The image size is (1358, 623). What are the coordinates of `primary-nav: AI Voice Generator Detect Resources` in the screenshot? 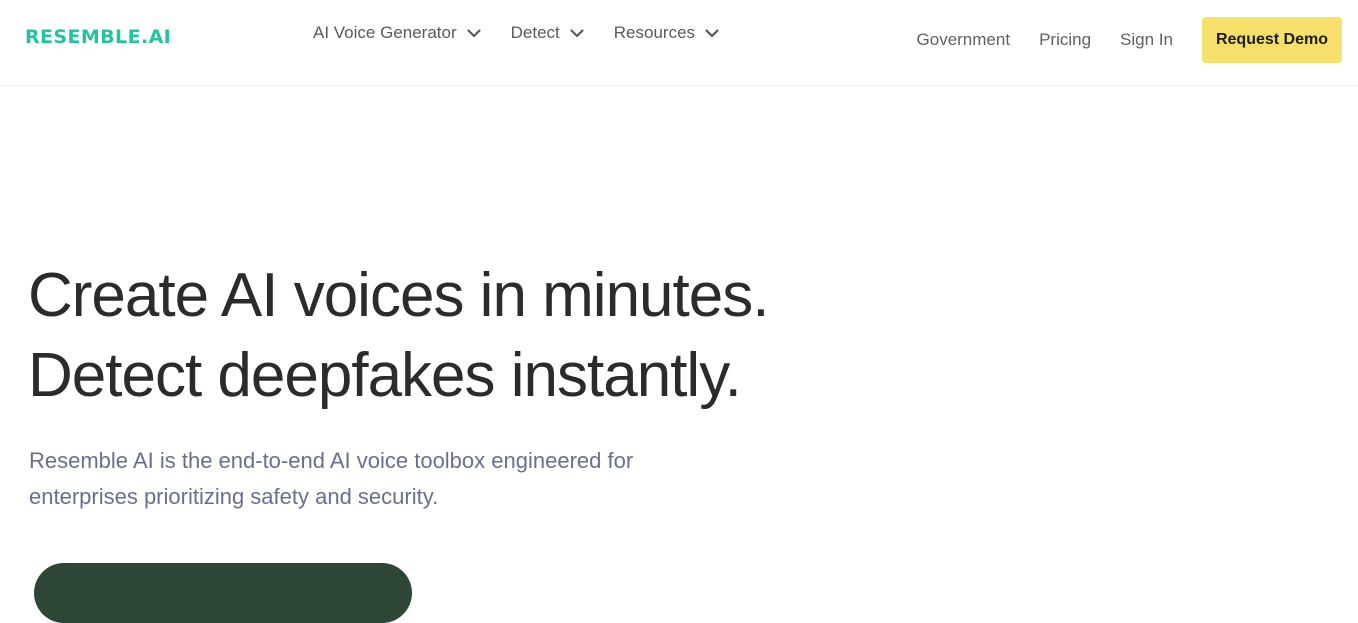 It's located at (531, 33).